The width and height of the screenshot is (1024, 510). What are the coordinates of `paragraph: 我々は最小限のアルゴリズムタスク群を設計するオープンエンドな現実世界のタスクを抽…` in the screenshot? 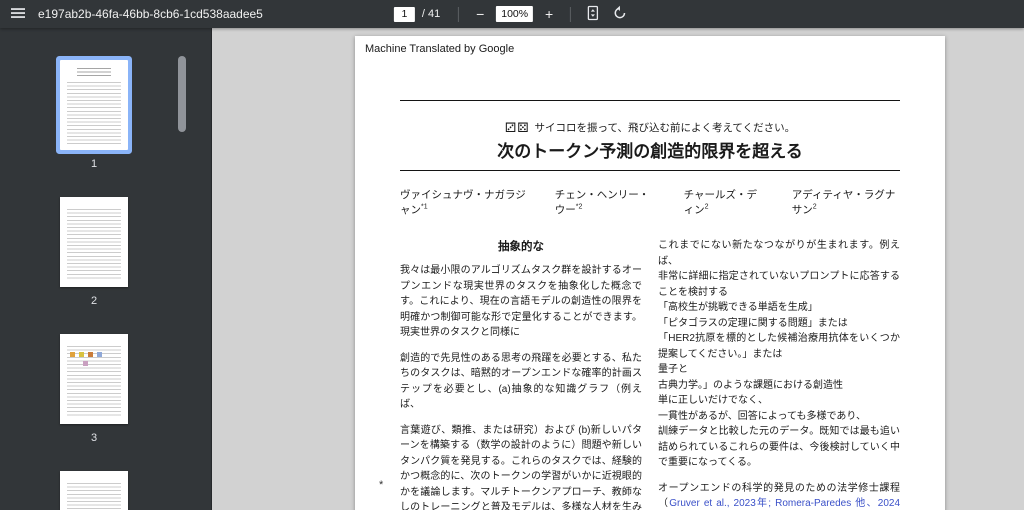 It's located at (521, 302).